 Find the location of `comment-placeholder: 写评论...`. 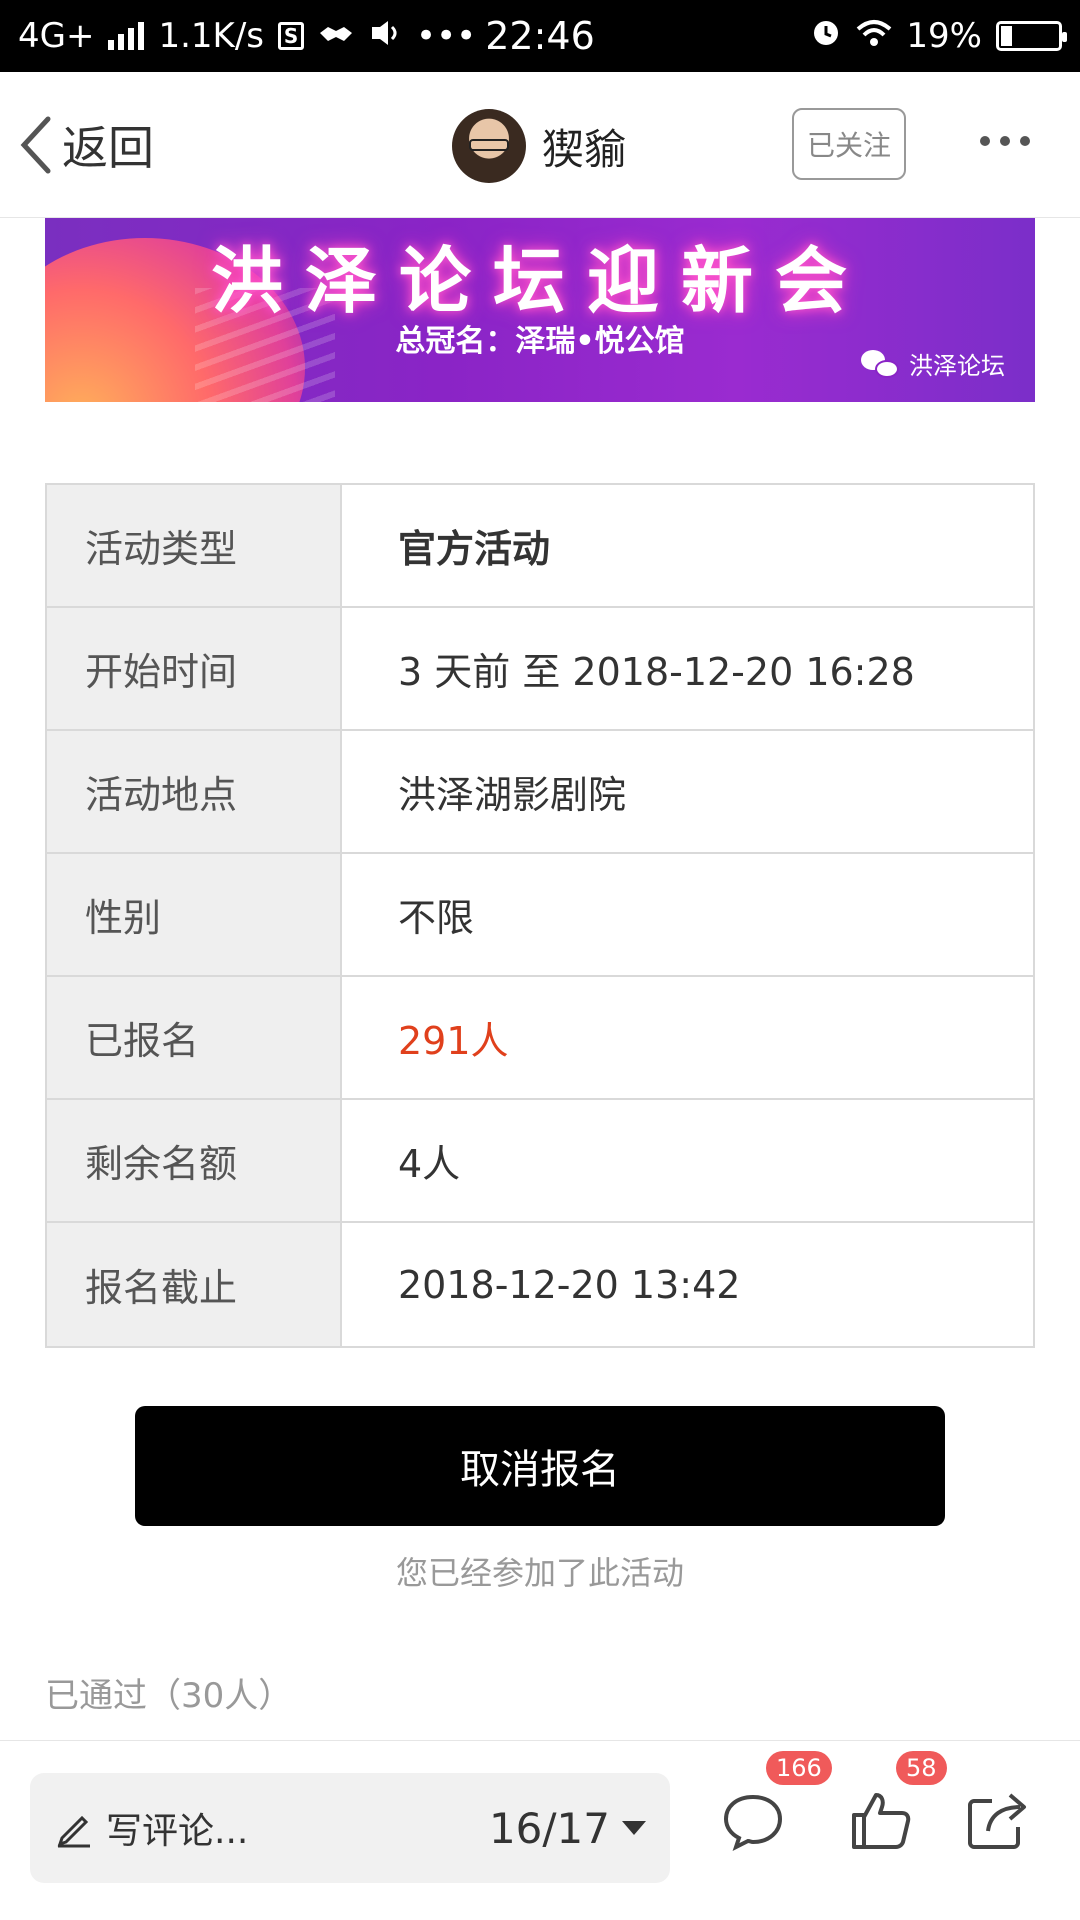

comment-placeholder: 写评论... is located at coordinates (177, 1831).